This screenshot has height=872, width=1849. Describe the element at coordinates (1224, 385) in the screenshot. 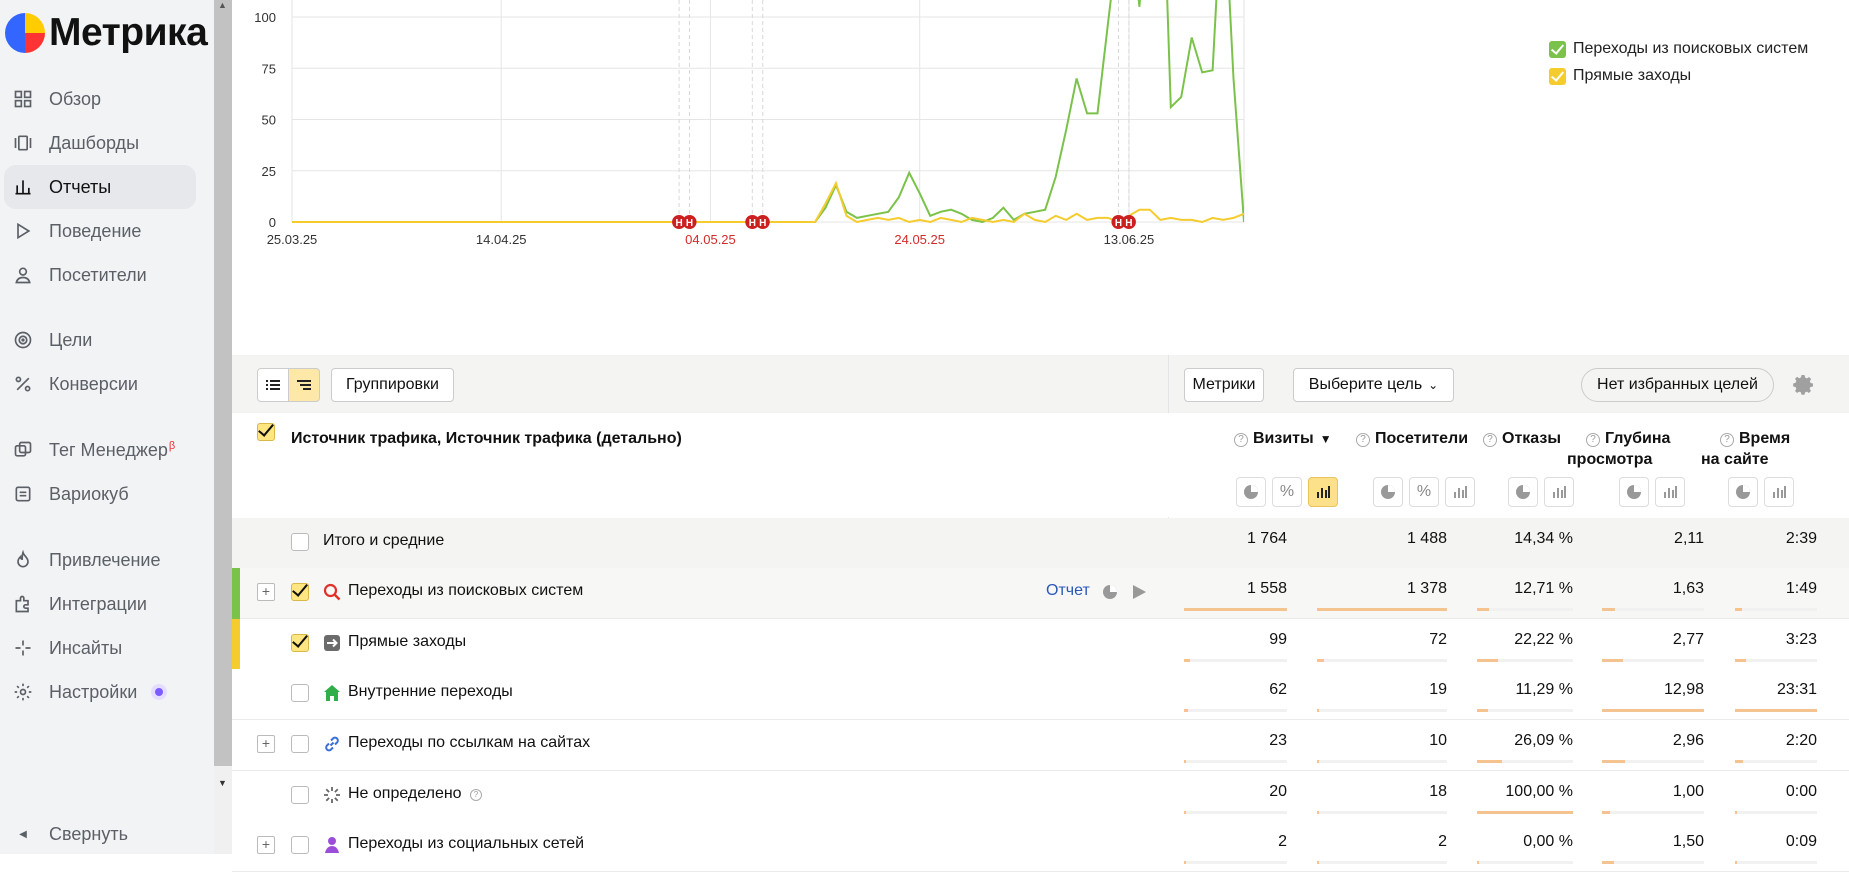

I see `metrics-button: Метрики` at that location.